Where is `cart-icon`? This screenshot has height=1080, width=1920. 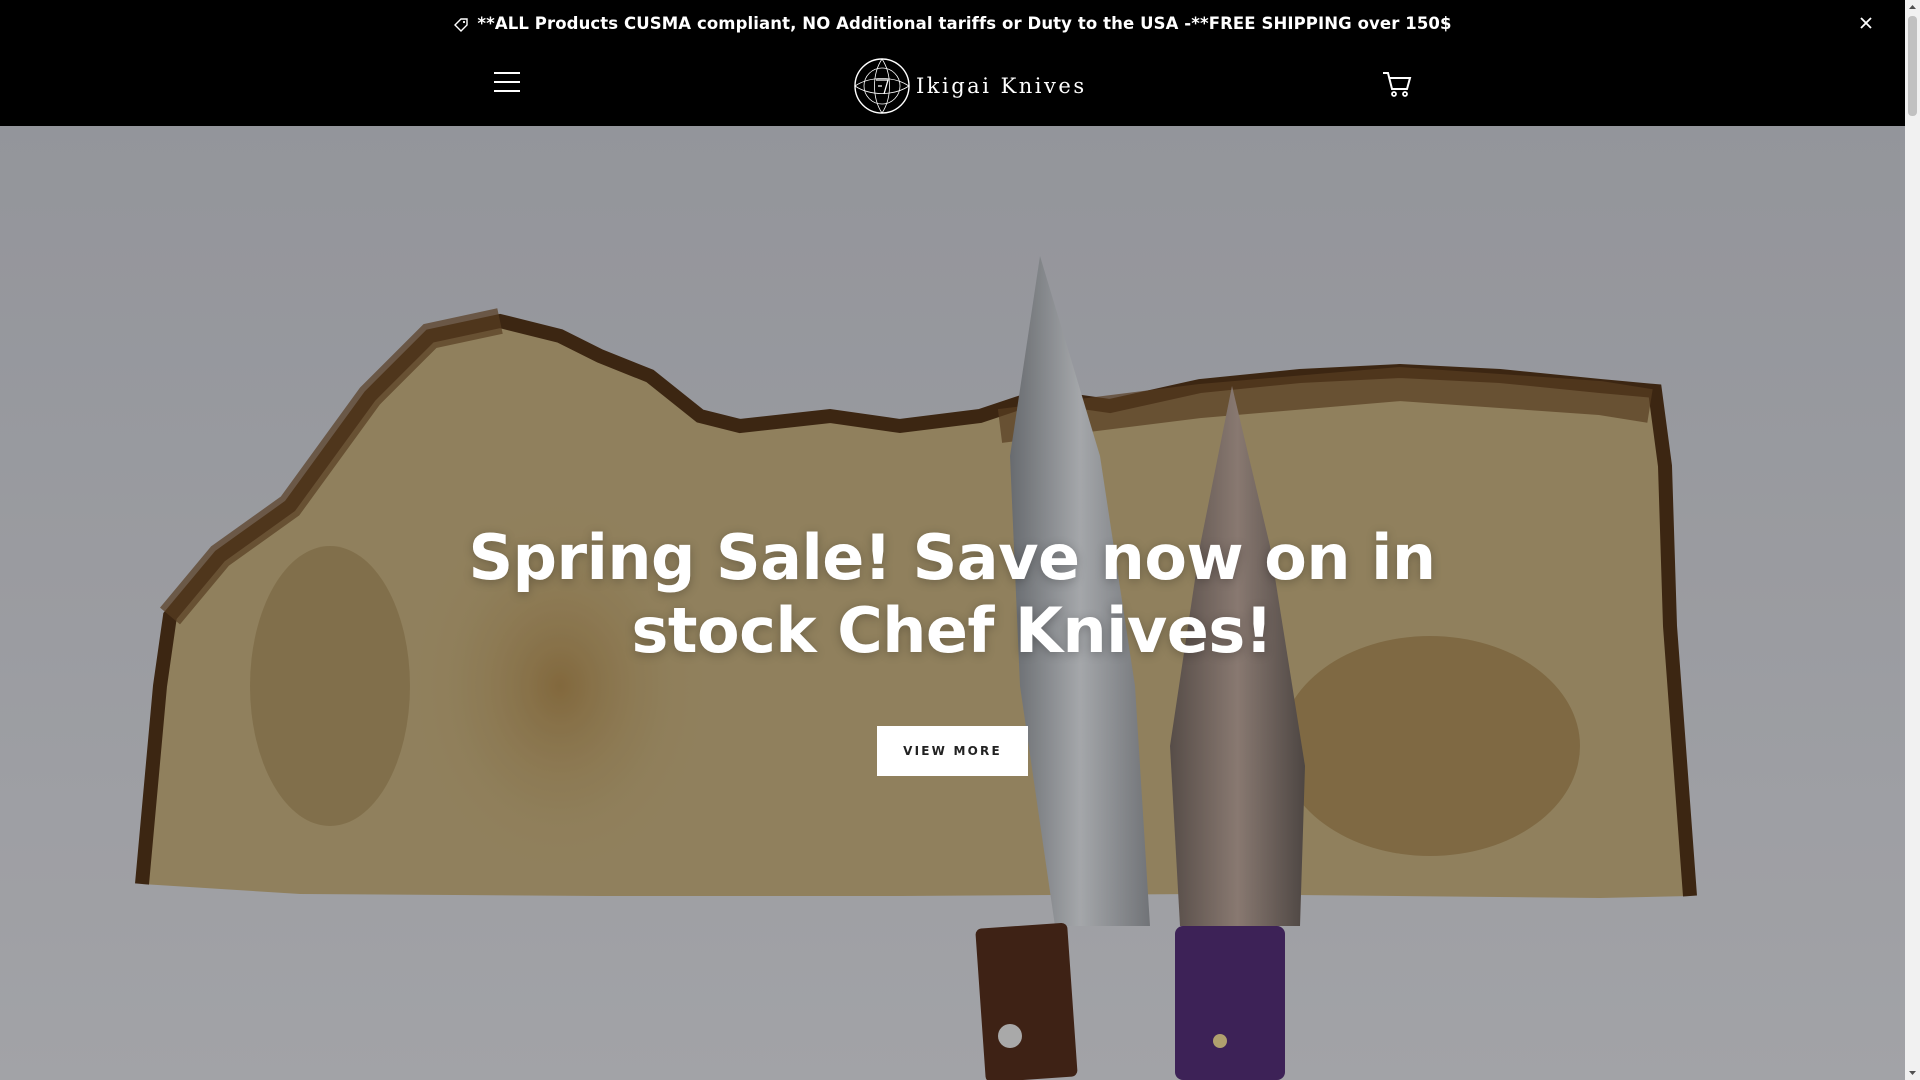
cart-icon is located at coordinates (1397, 84).